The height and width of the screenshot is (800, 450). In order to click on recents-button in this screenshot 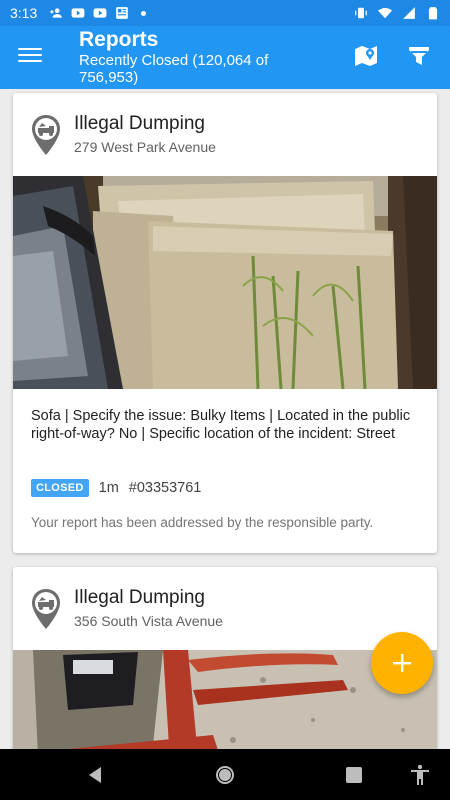, I will do `click(354, 775)`.